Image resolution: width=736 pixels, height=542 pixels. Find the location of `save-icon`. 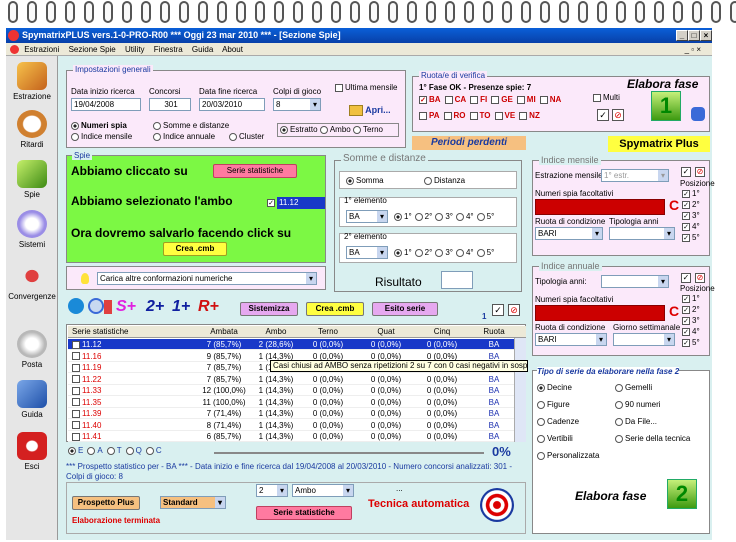

save-icon is located at coordinates (76, 306).